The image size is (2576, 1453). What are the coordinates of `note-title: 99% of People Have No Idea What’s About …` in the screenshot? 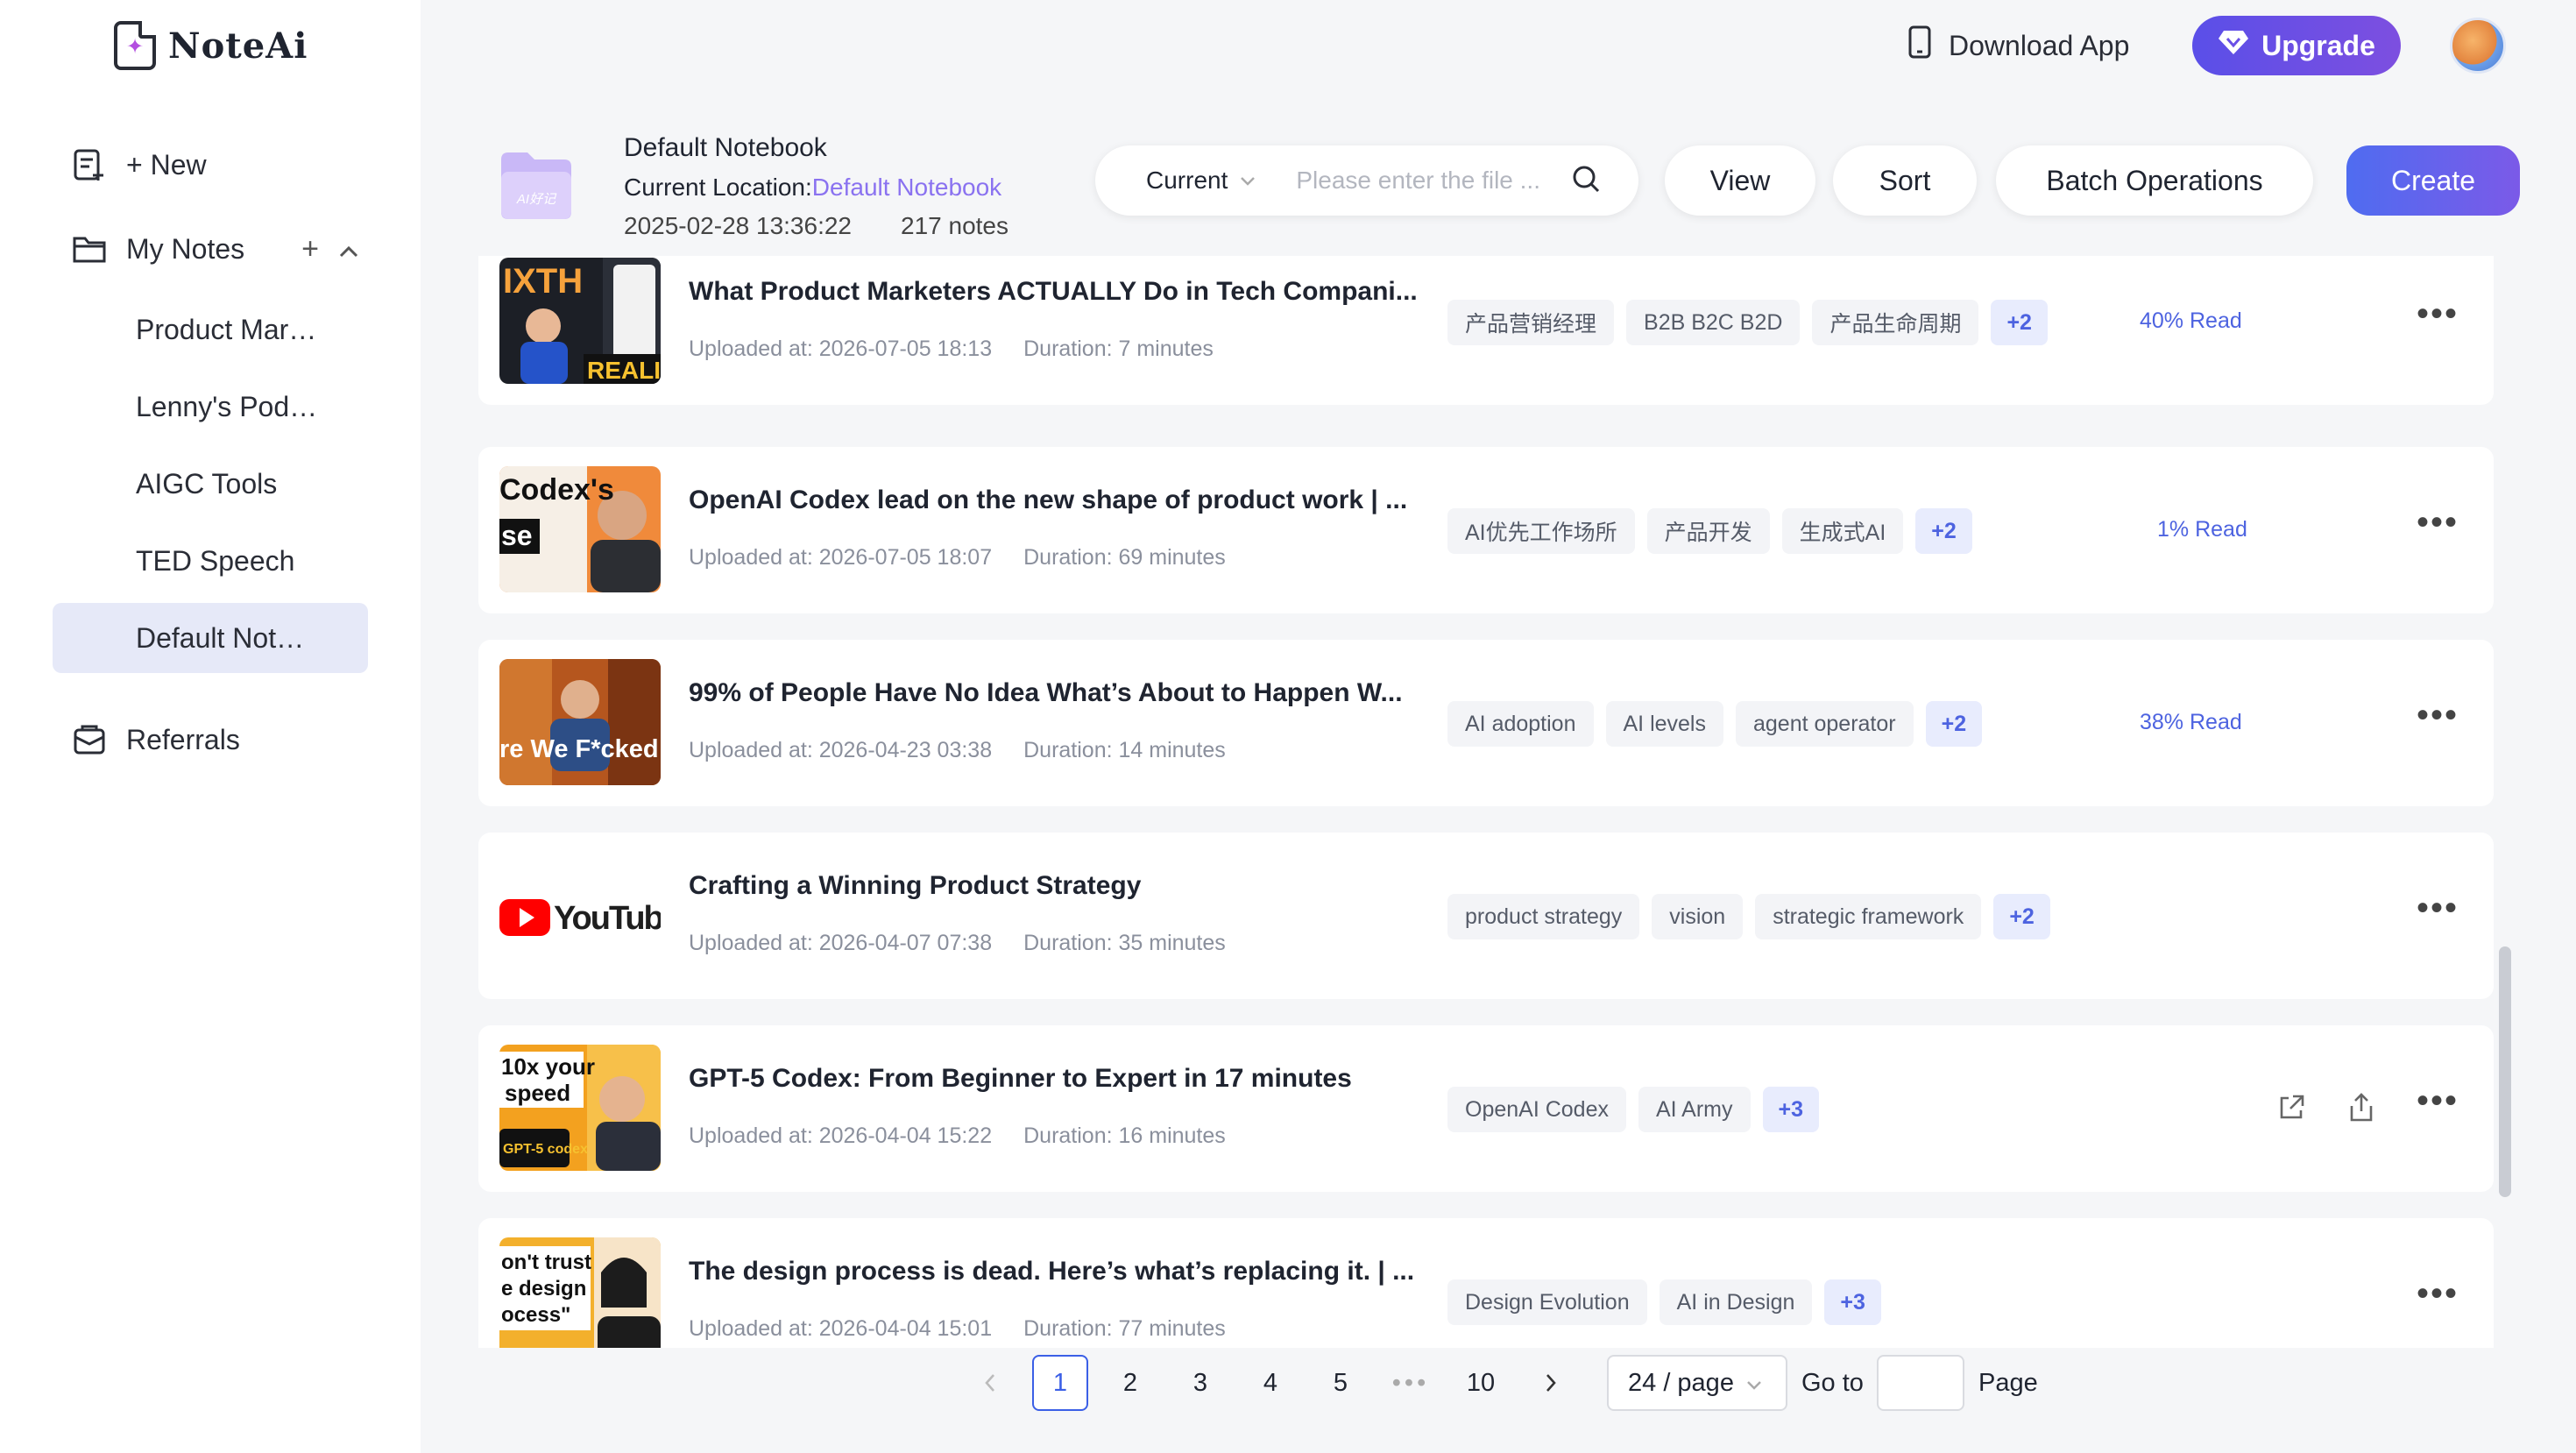 It's located at (1052, 693).